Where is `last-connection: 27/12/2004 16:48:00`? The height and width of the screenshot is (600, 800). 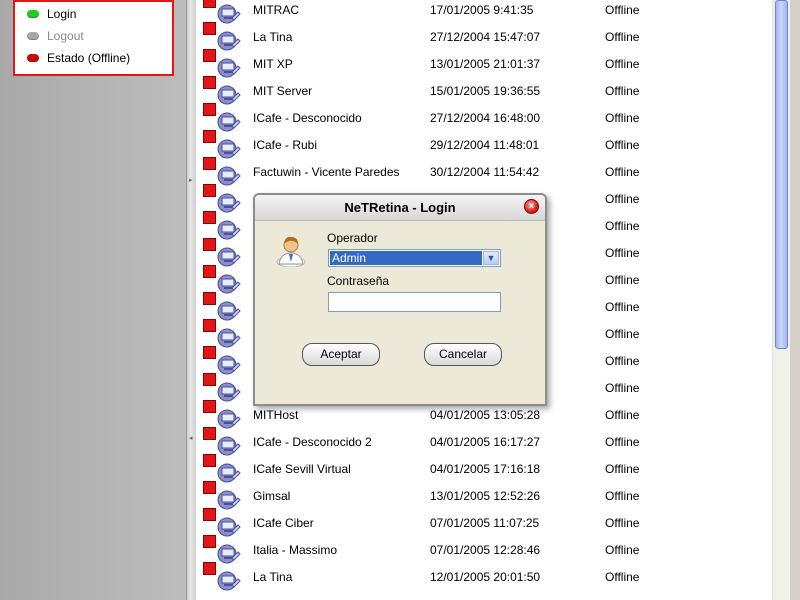
last-connection: 27/12/2004 16:48:00 is located at coordinates (485, 118).